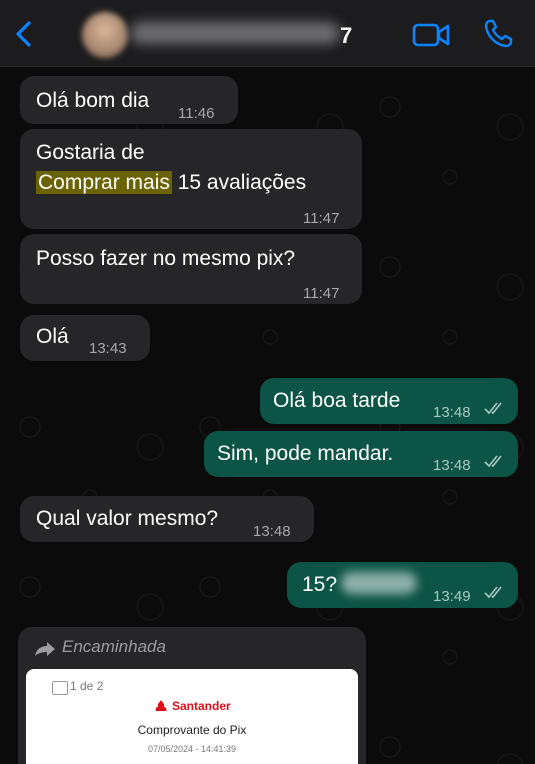 This screenshot has height=764, width=535. I want to click on message-bubble-outgoing: Sim, pode mandar. 13:48, so click(361, 454).